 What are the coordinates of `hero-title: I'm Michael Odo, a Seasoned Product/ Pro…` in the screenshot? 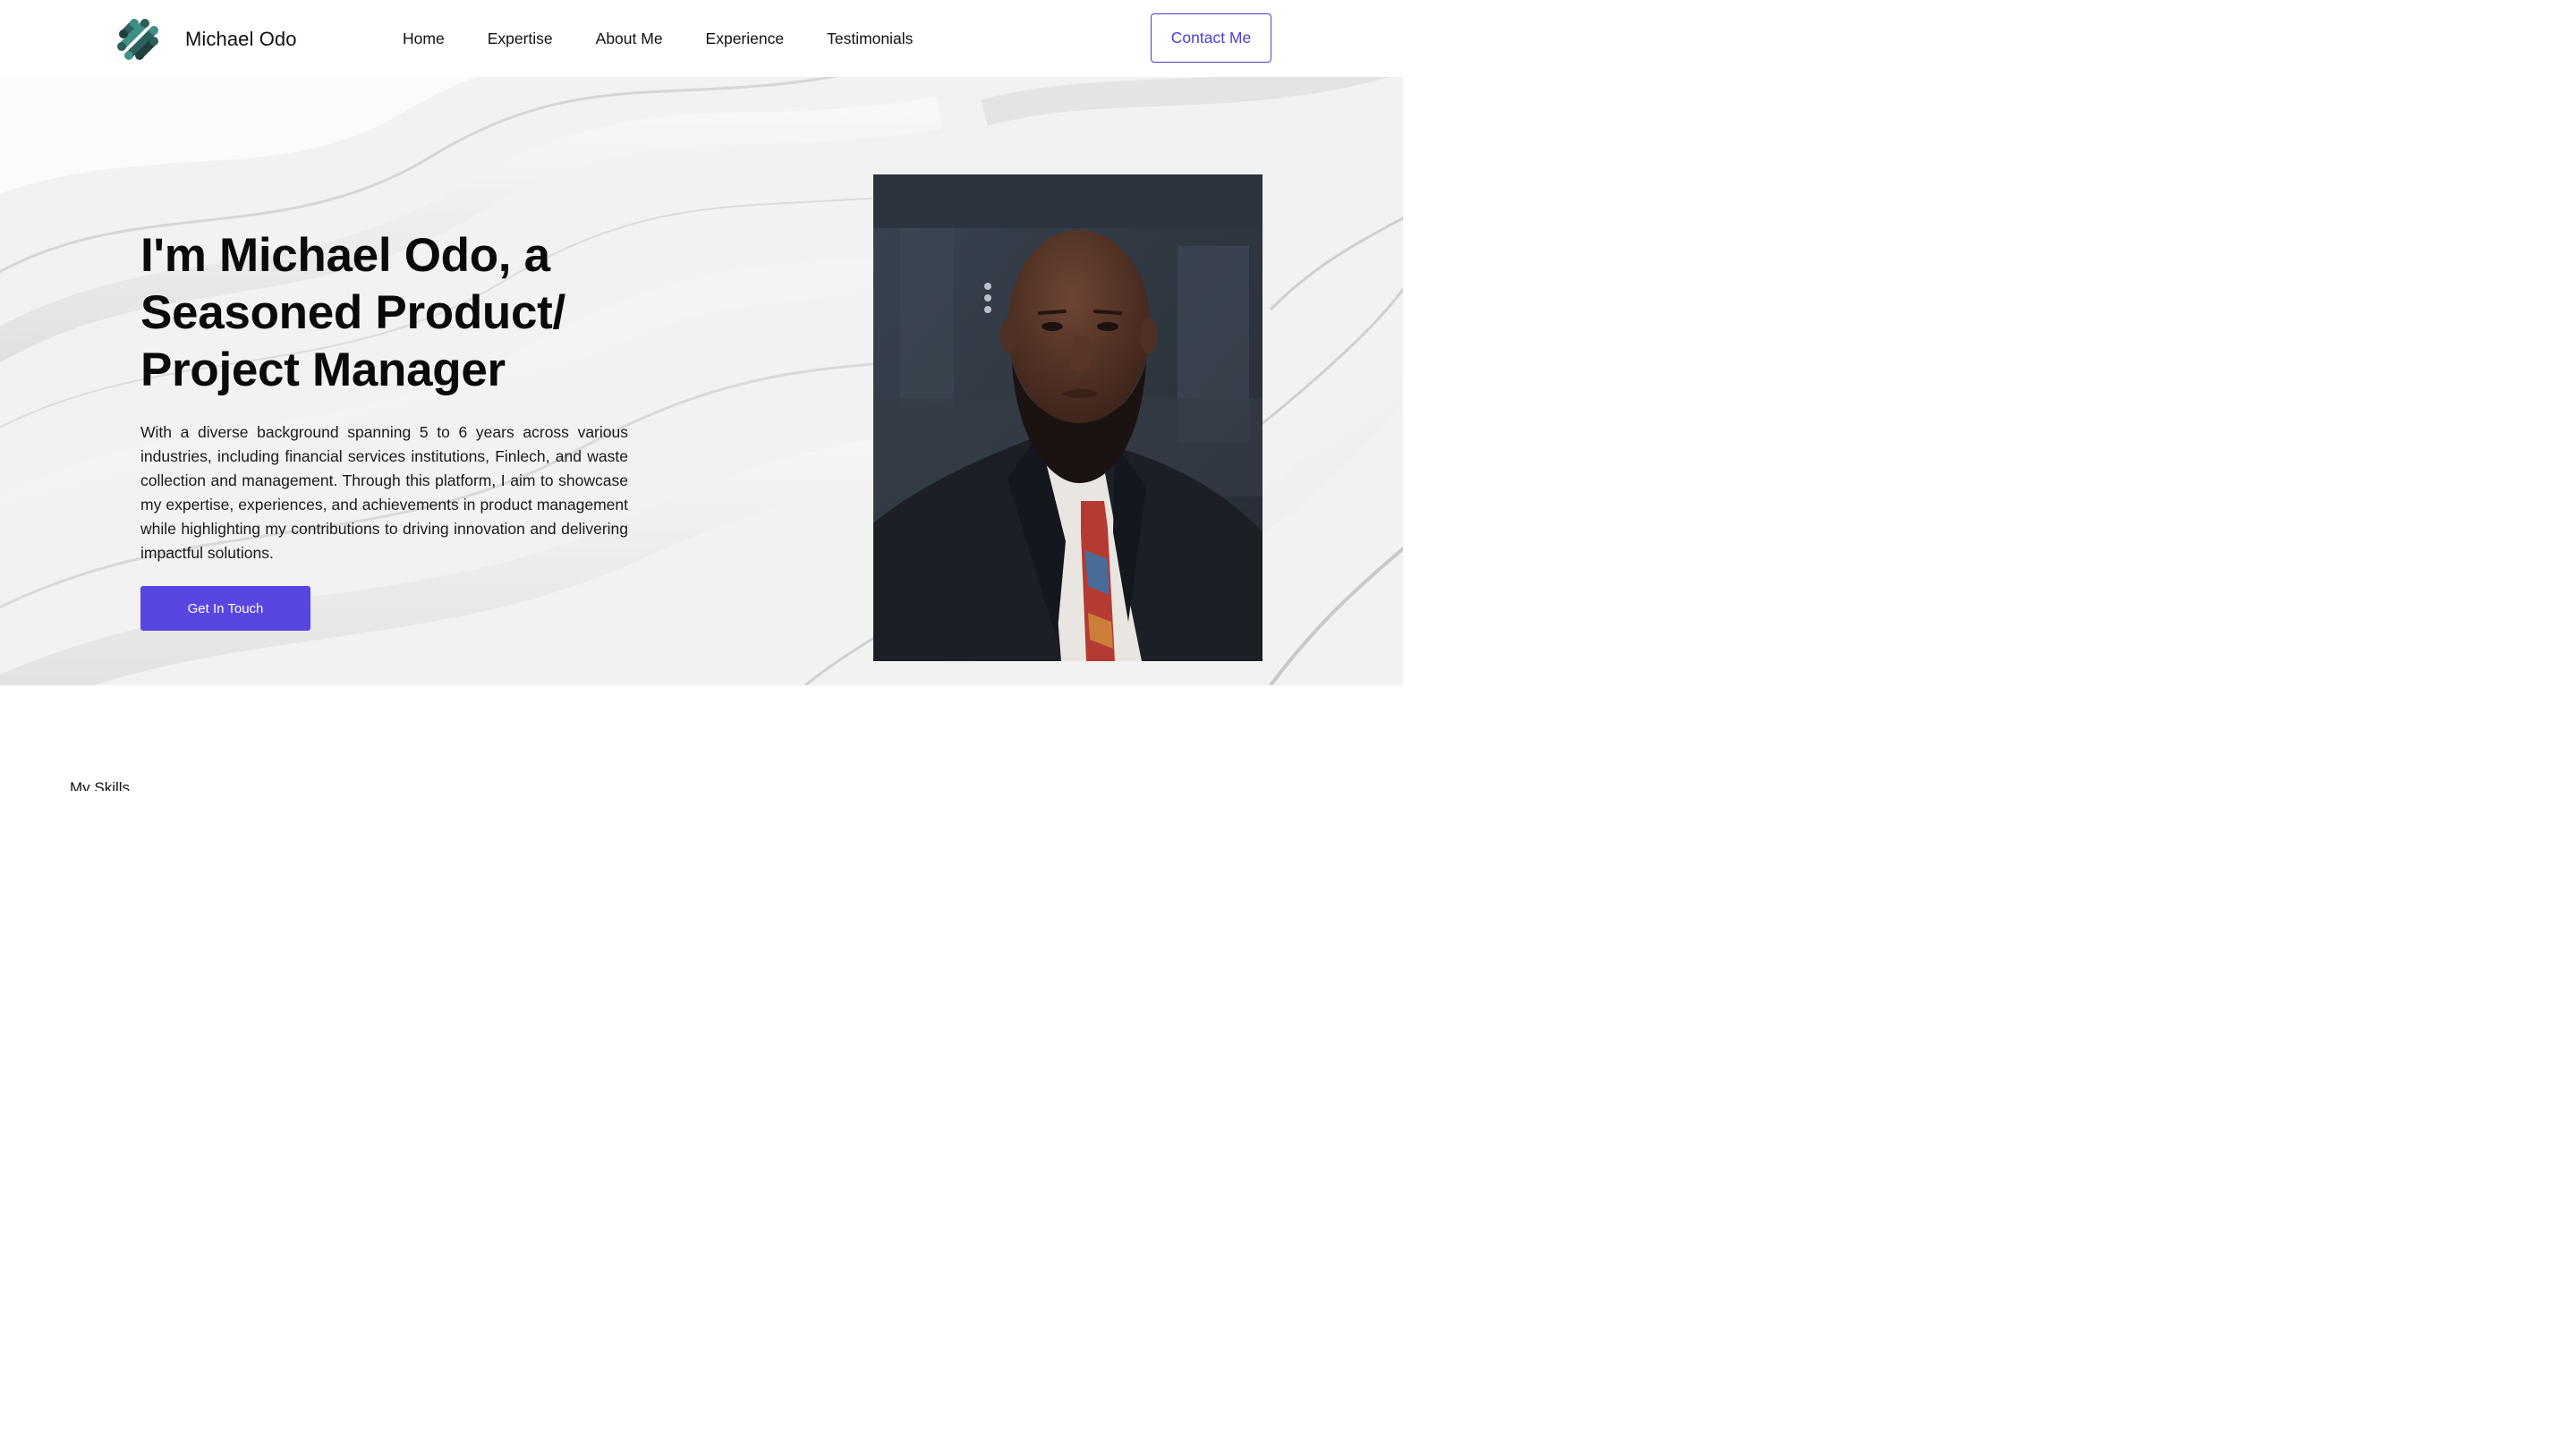 It's located at (352, 312).